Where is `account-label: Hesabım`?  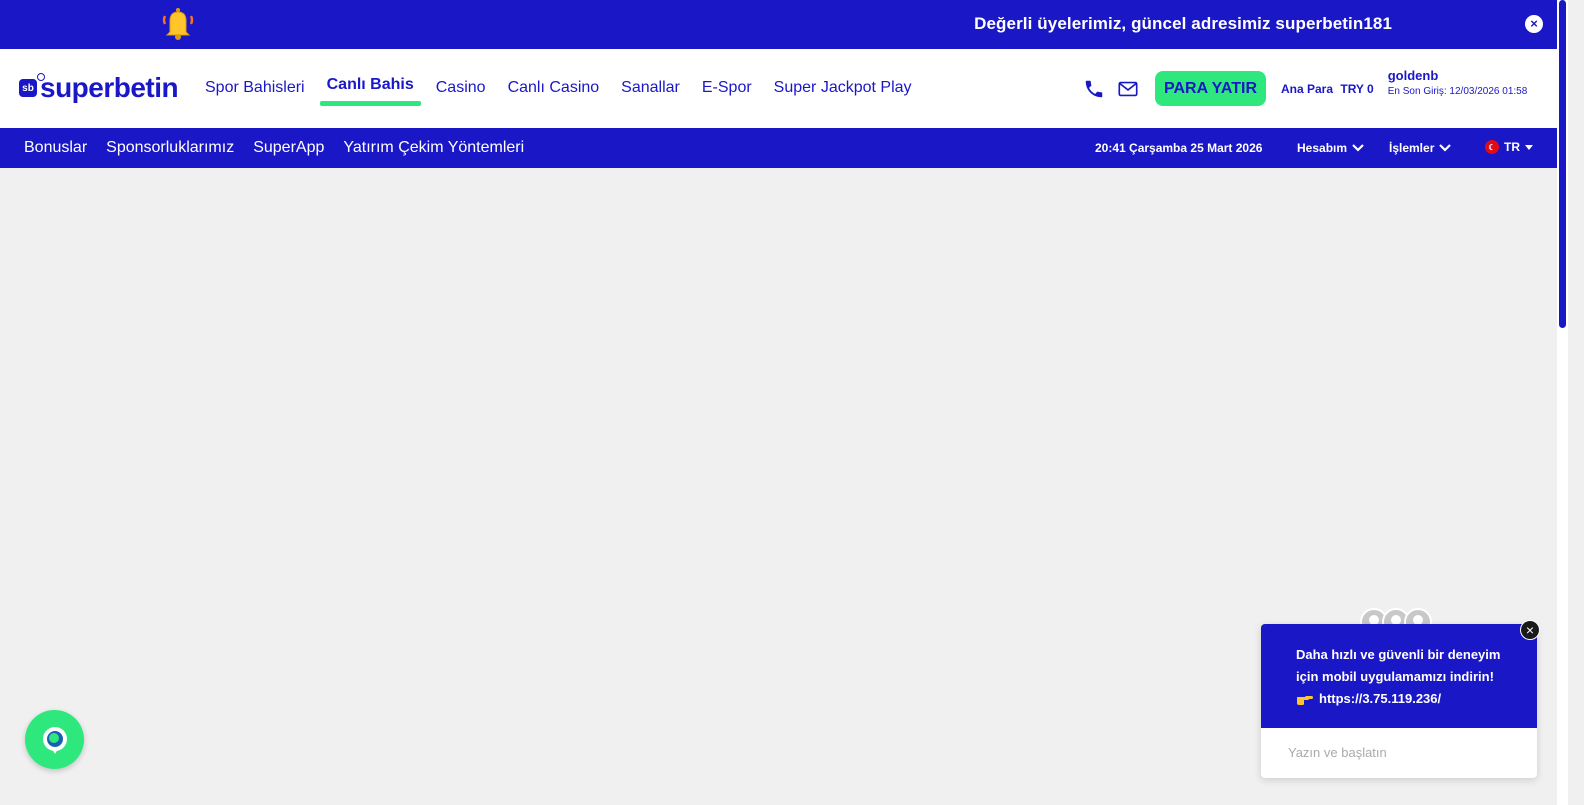 account-label: Hesabım is located at coordinates (1322, 148).